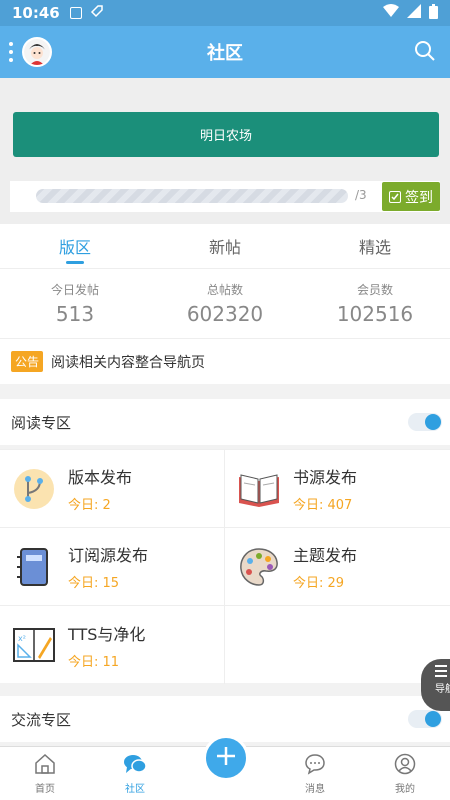 Image resolution: width=450 pixels, height=800 pixels. What do you see at coordinates (419, 197) in the screenshot?
I see `signin-button-label: 签到` at bounding box center [419, 197].